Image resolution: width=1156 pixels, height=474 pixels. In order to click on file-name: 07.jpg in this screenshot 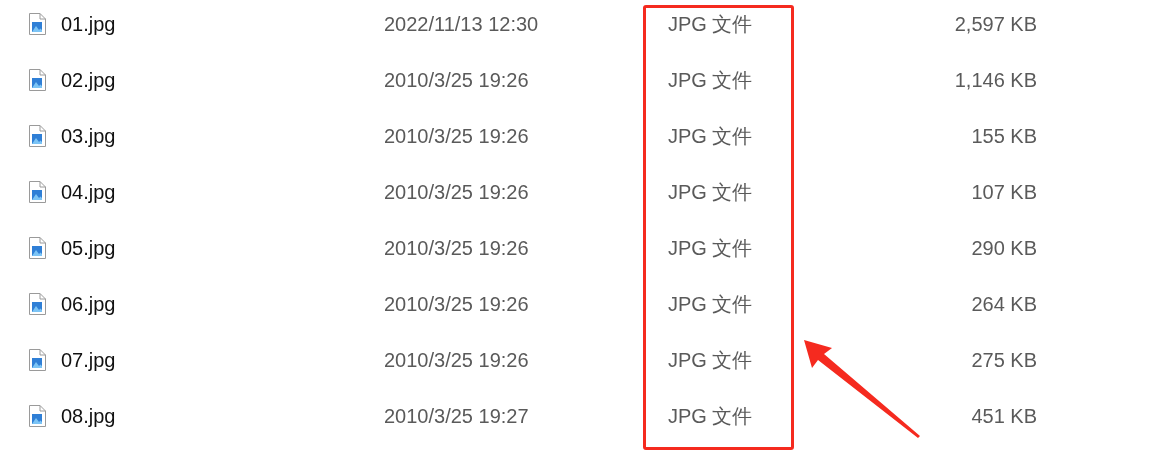, I will do `click(88, 359)`.